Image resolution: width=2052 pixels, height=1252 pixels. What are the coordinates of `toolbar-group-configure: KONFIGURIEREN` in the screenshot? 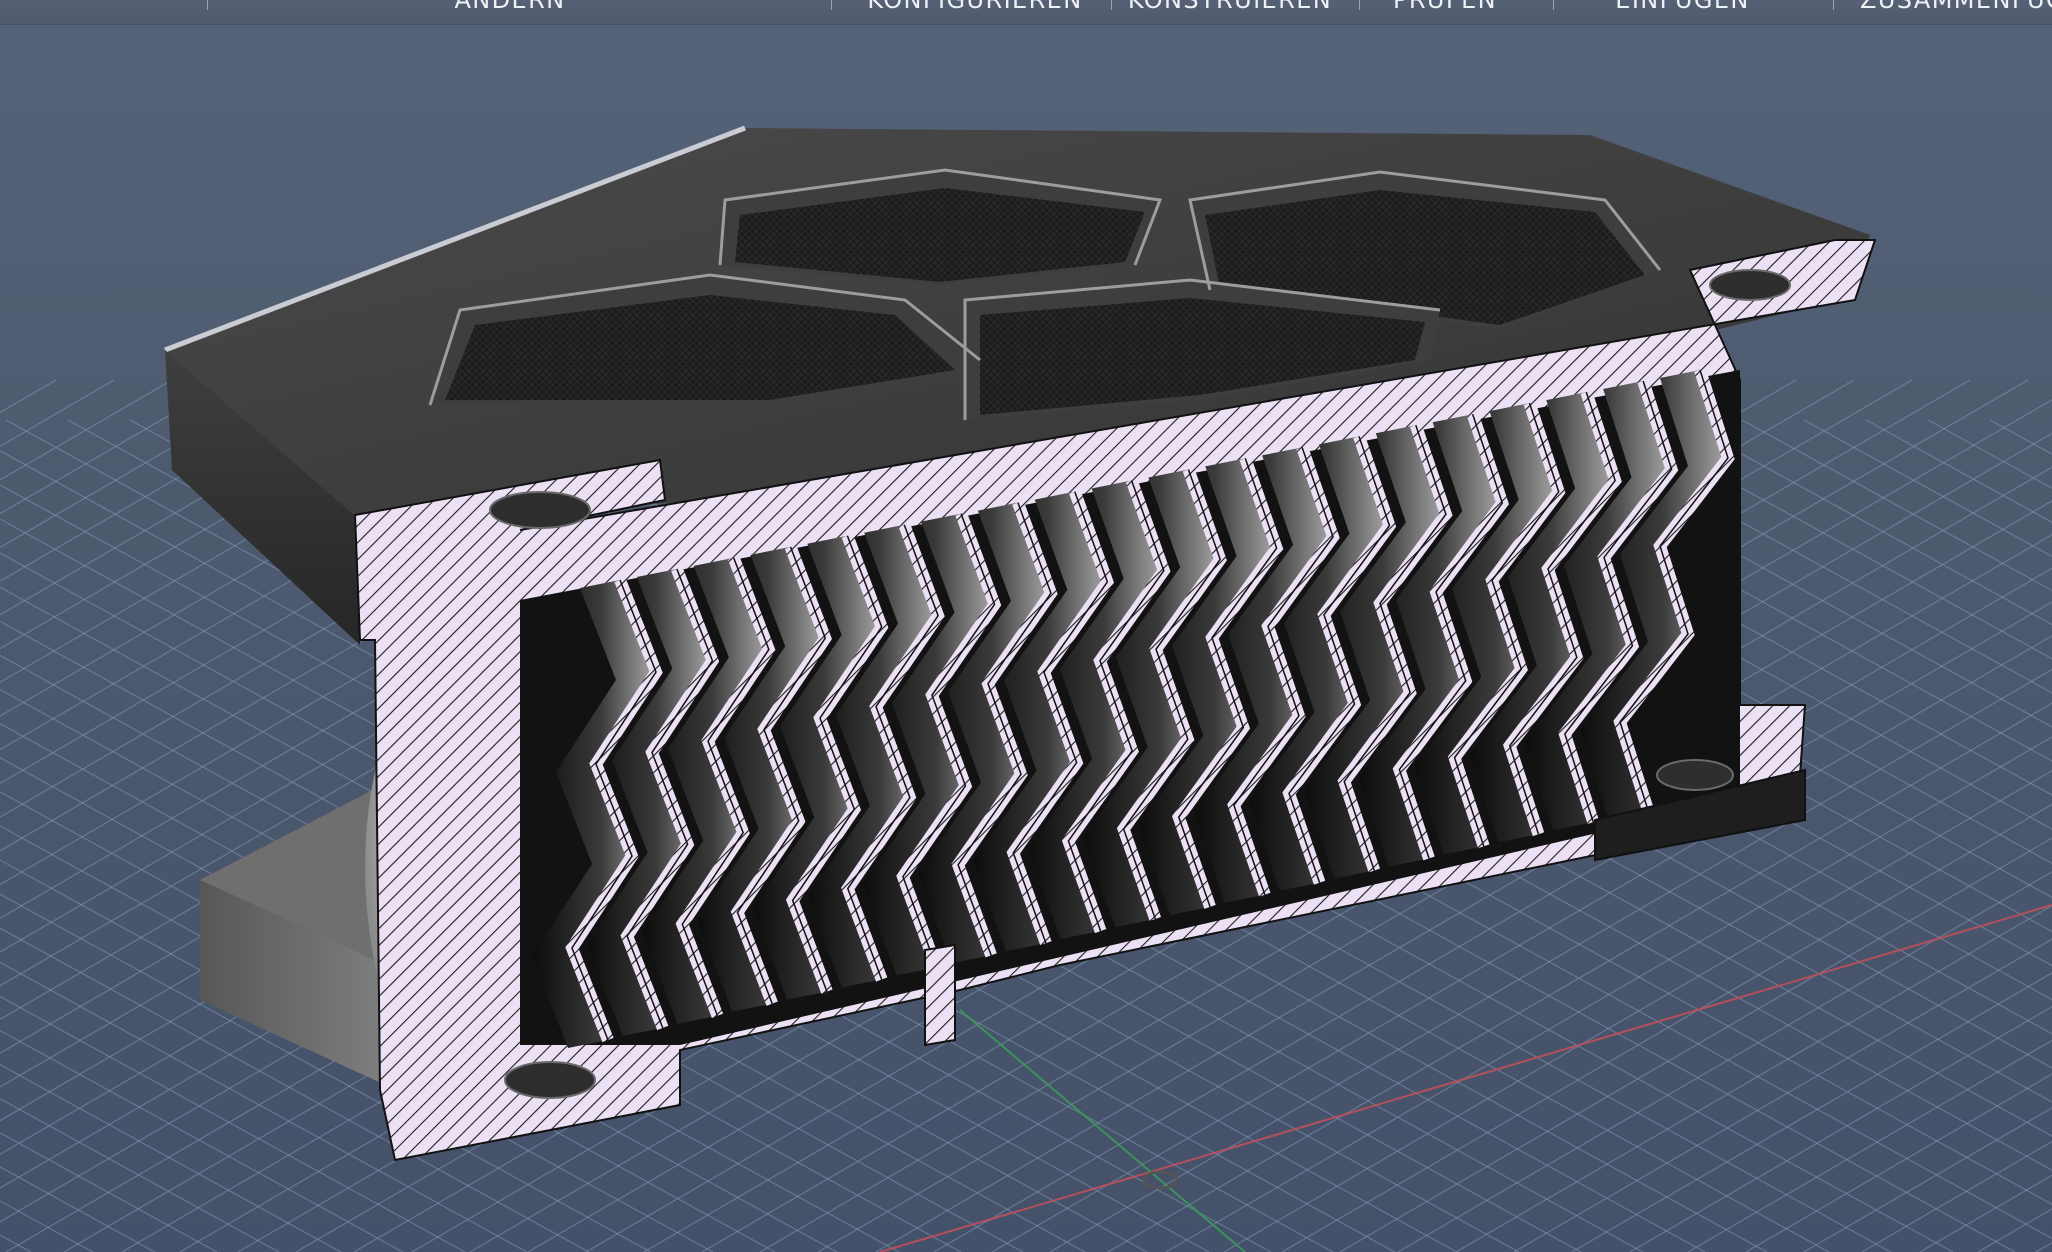 It's located at (975, 6).